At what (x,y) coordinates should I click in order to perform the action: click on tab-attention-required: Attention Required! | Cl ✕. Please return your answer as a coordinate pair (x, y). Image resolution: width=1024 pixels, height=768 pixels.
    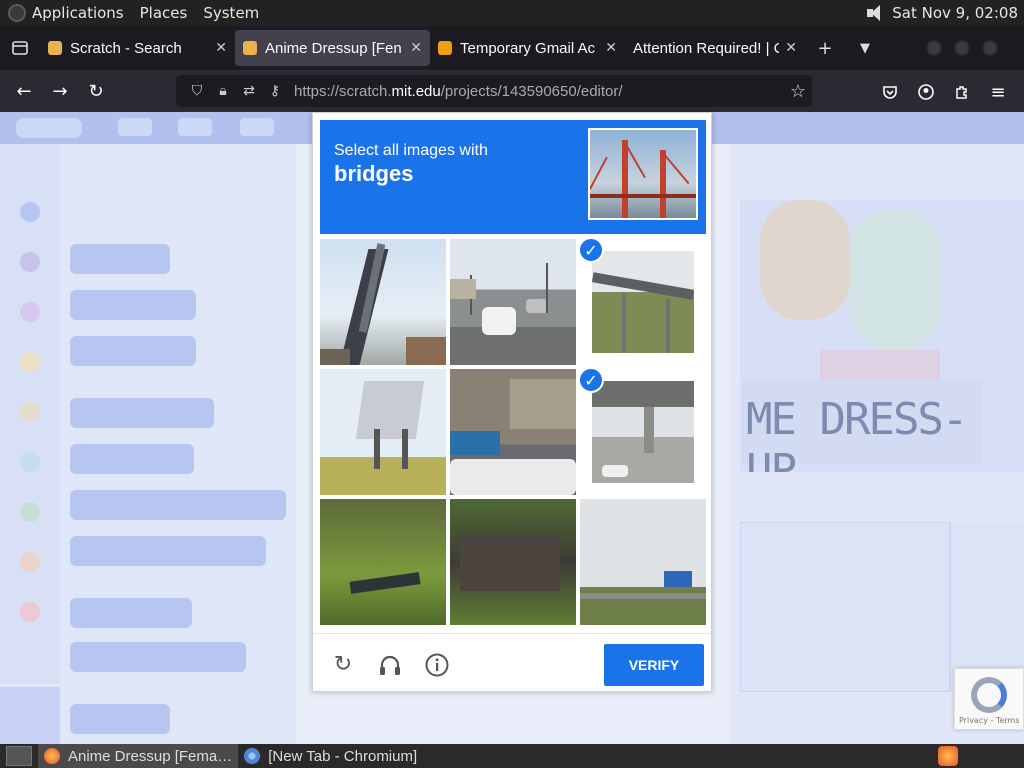
    Looking at the image, I should click on (715, 48).